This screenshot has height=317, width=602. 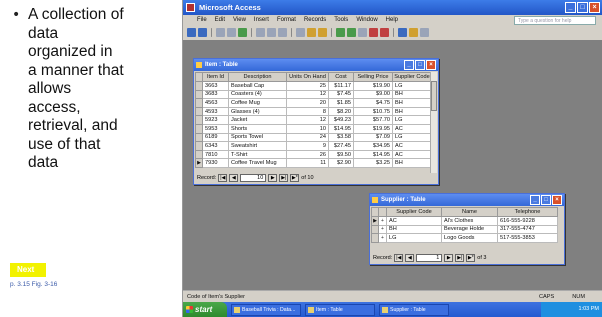 I want to click on sort-ascending-icon, so click(x=311, y=32).